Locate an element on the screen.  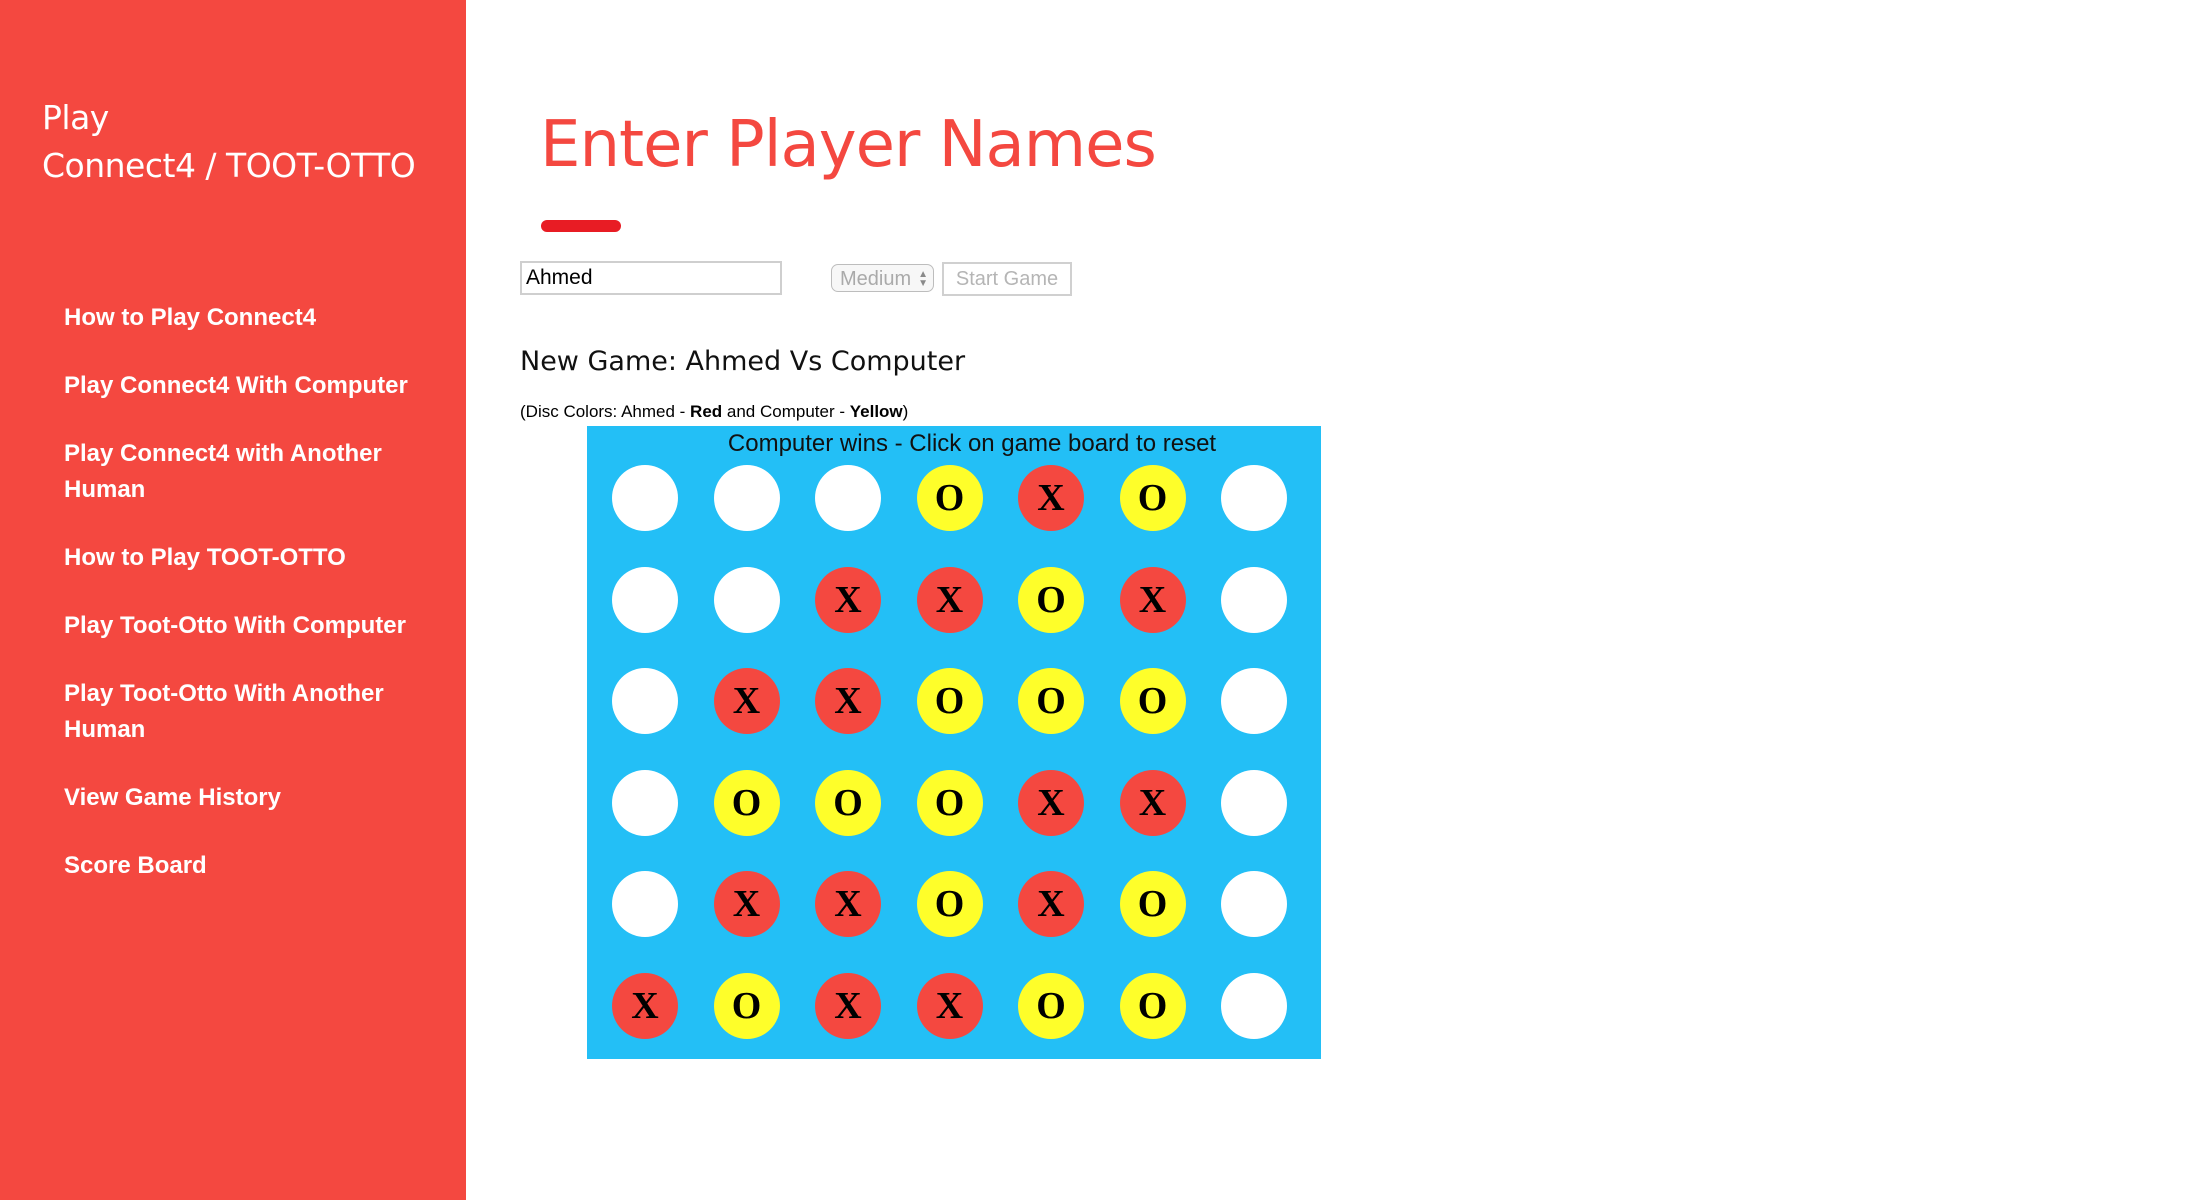
board-cell-r2-c4-red-x: X is located at coordinates (949, 599).